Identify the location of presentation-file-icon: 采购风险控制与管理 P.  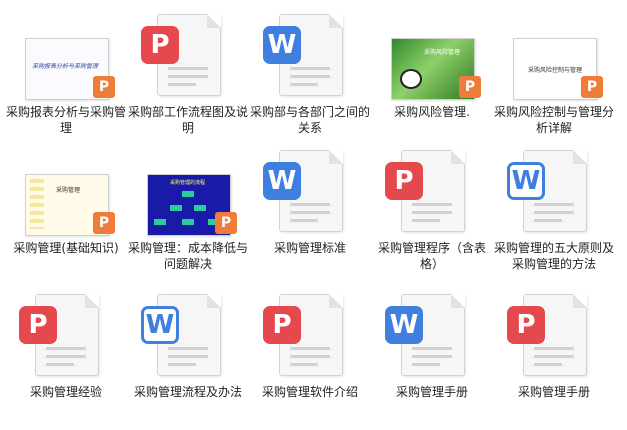
(555, 57).